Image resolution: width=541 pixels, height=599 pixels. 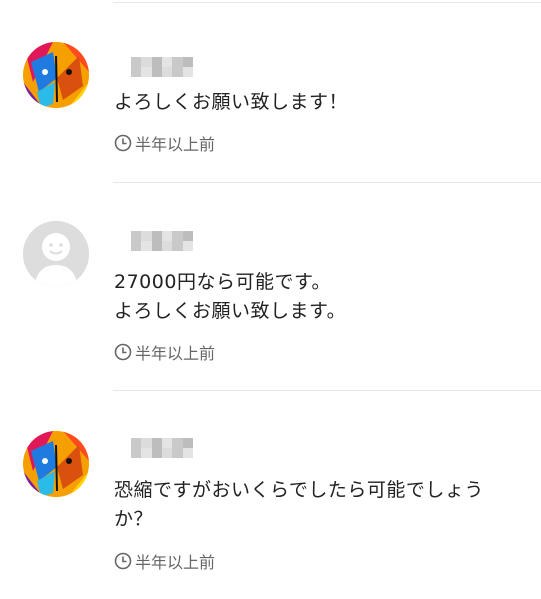 I want to click on comment-text: 27000円なら可能です。 よろしくお願い致します。, so click(x=230, y=296).